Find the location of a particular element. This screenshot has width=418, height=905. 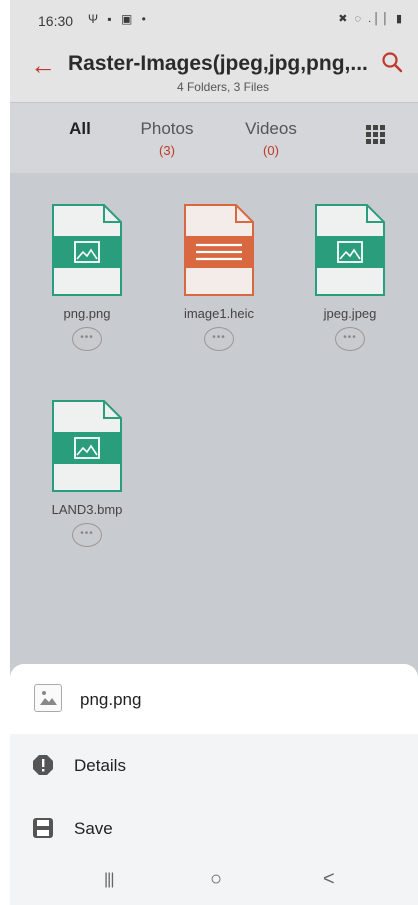

action-label: Details is located at coordinates (100, 765).